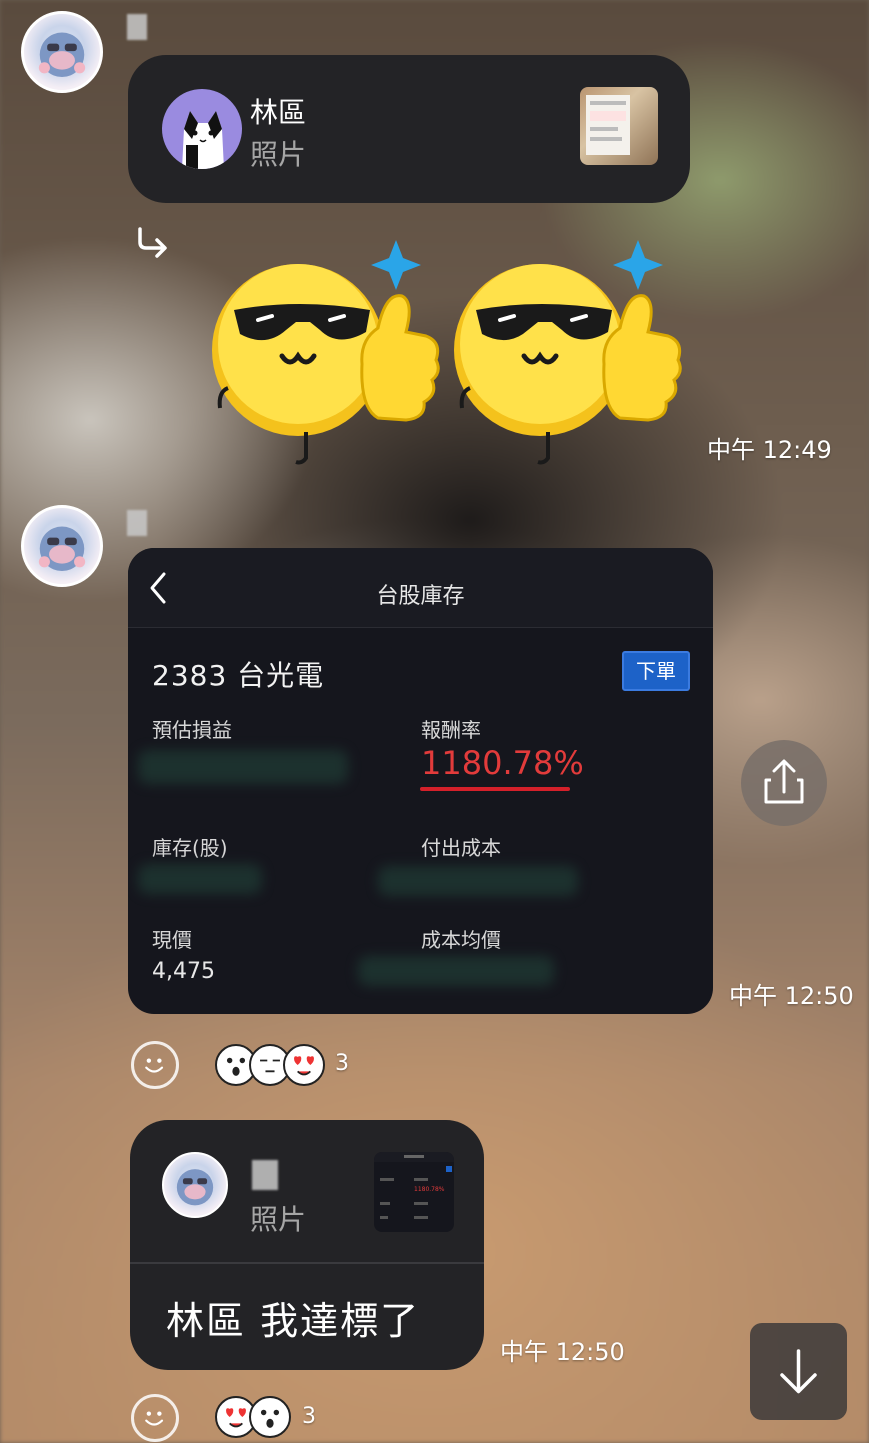 This screenshot has height=1443, width=869. What do you see at coordinates (238, 675) in the screenshot?
I see `stock-name: 2383 台光電` at bounding box center [238, 675].